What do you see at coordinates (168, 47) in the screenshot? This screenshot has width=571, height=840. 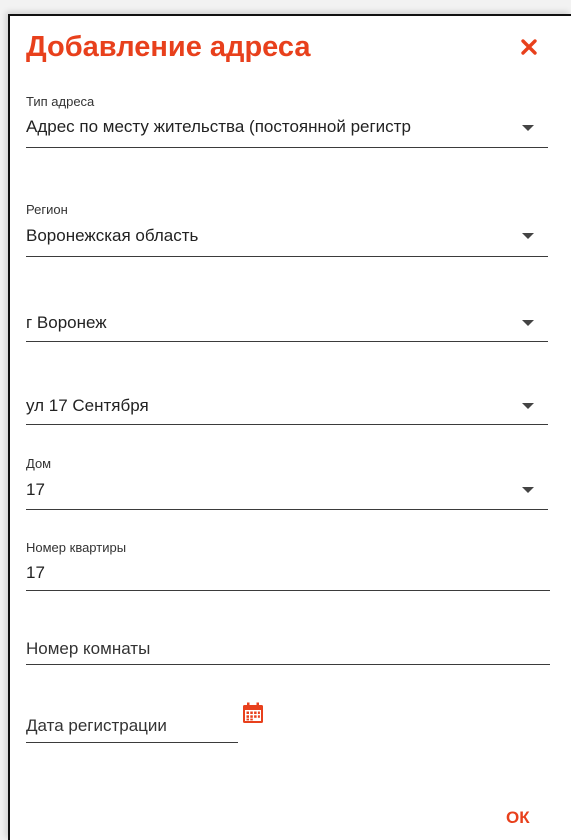 I see `dialog-title: Добавление адреса` at bounding box center [168, 47].